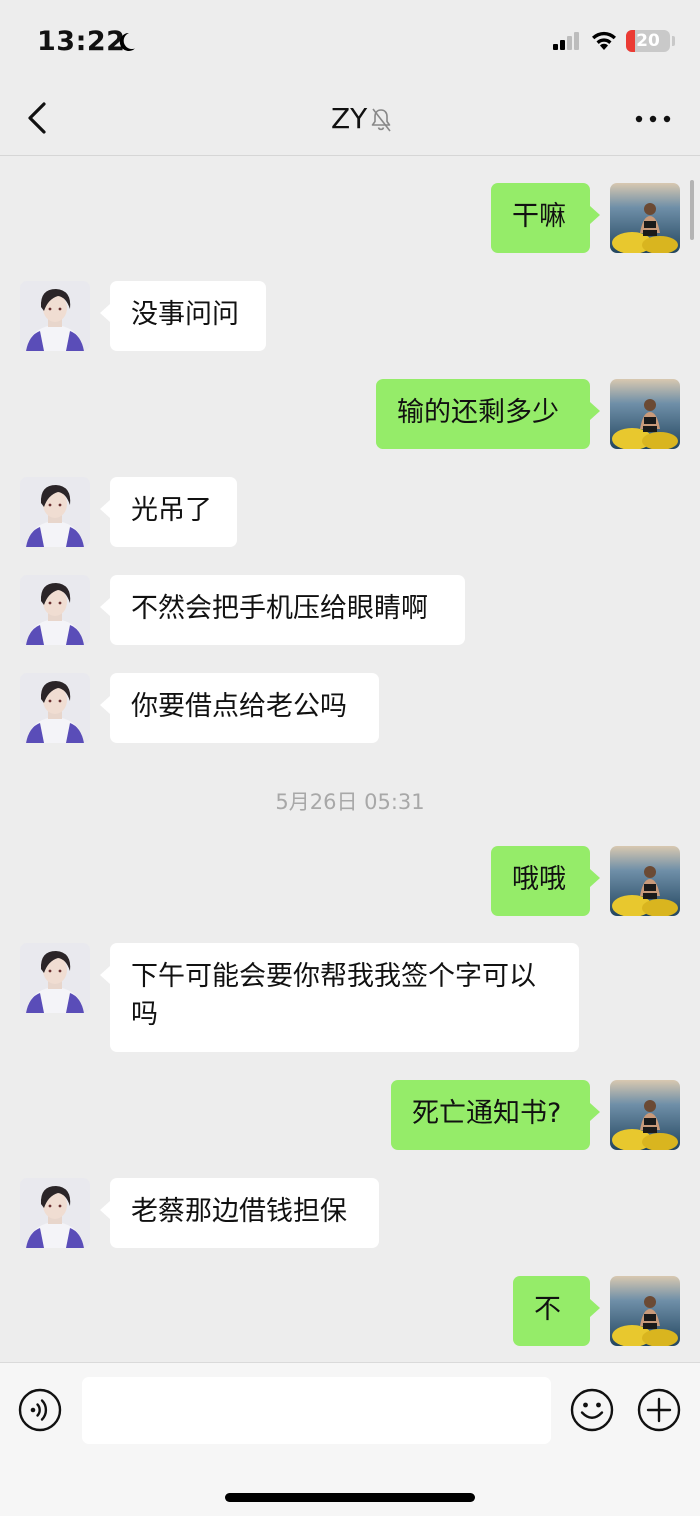 The height and width of the screenshot is (1516, 700). Describe the element at coordinates (692, 210) in the screenshot. I see `scrollbar` at that location.